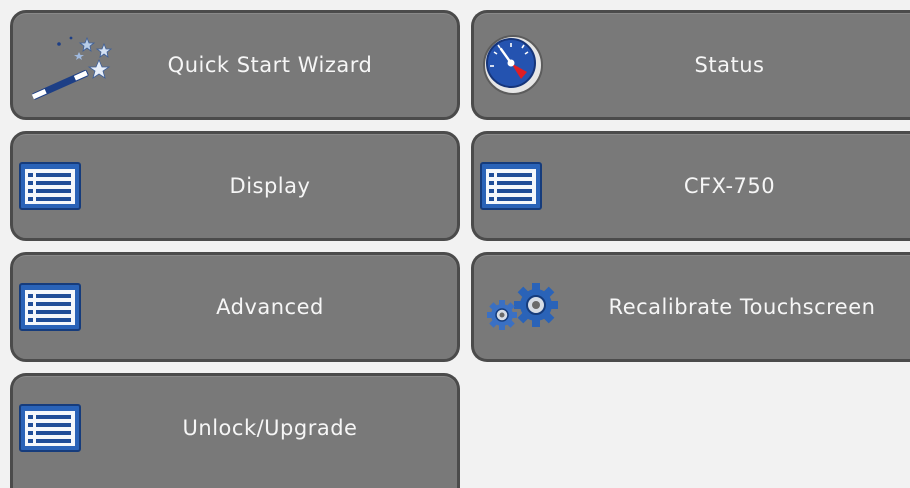 The width and height of the screenshot is (910, 488). I want to click on display-button: Display, so click(235, 186).